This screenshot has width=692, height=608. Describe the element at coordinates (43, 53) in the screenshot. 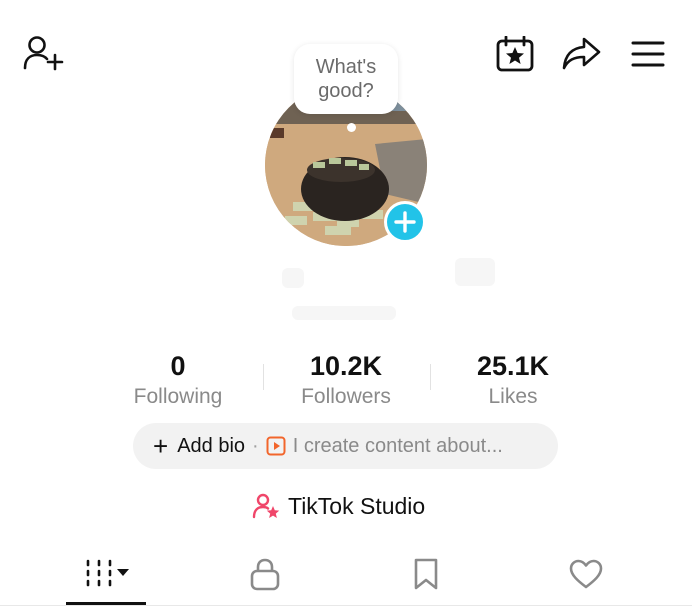

I see `person-add-icon` at that location.